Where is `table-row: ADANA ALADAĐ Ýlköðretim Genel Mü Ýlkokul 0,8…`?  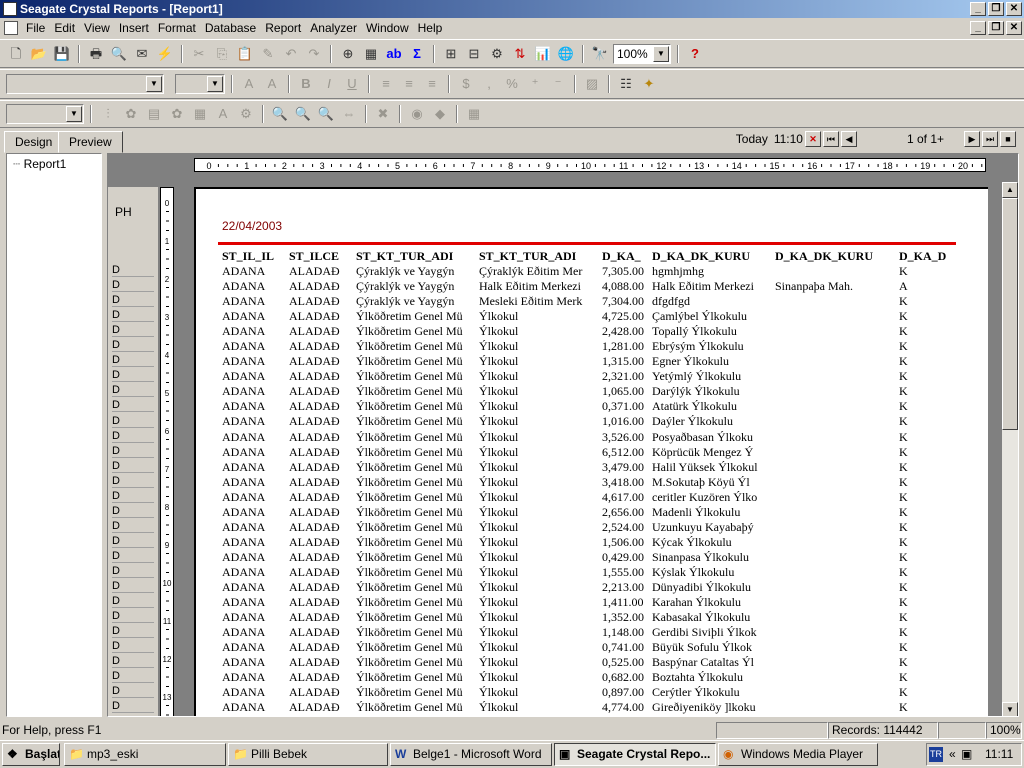
table-row: ADANA ALADAĐ Ýlköðretim Genel Mü Ýlkokul 0,8… is located at coordinates (589, 692).